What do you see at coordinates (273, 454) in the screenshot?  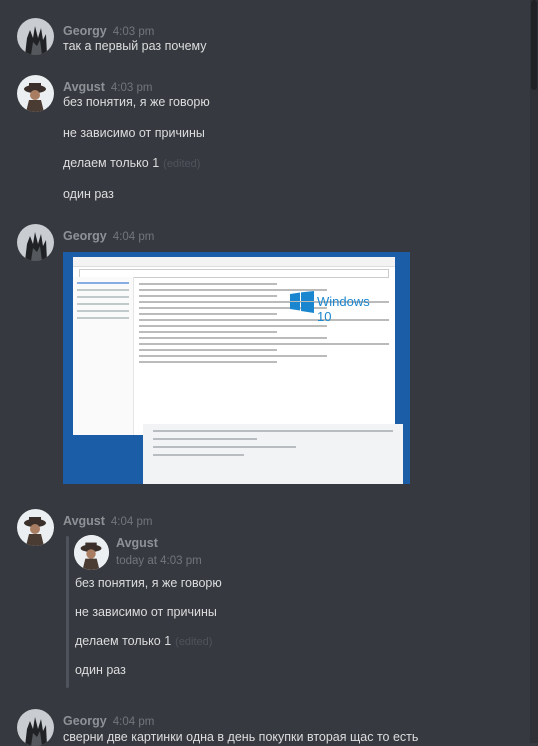 I see `screenshot-chat-preview` at bounding box center [273, 454].